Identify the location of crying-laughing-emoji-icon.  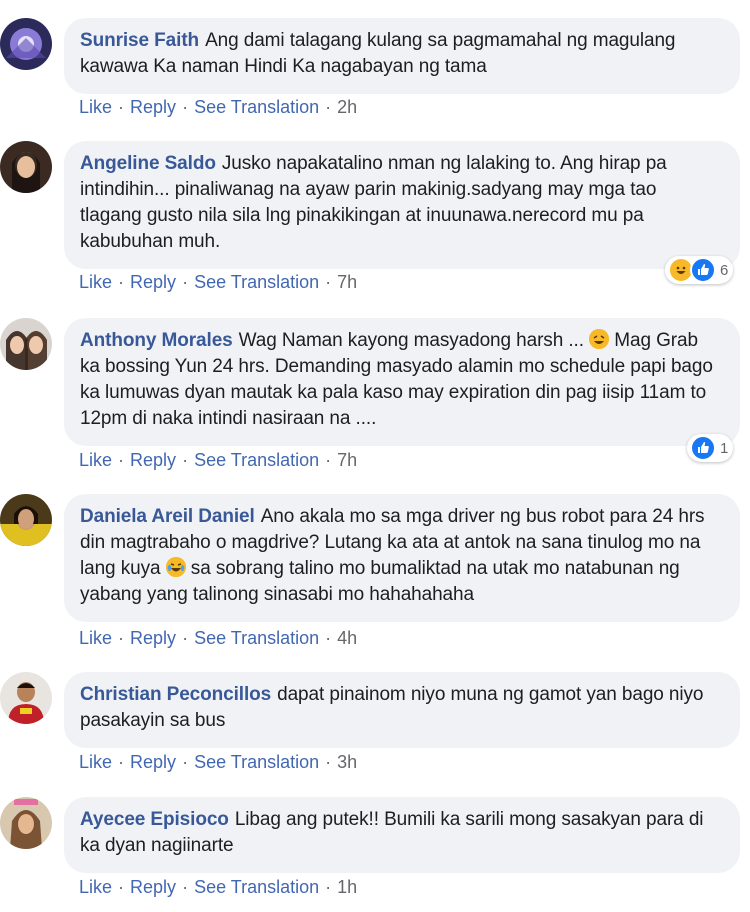
(175, 567).